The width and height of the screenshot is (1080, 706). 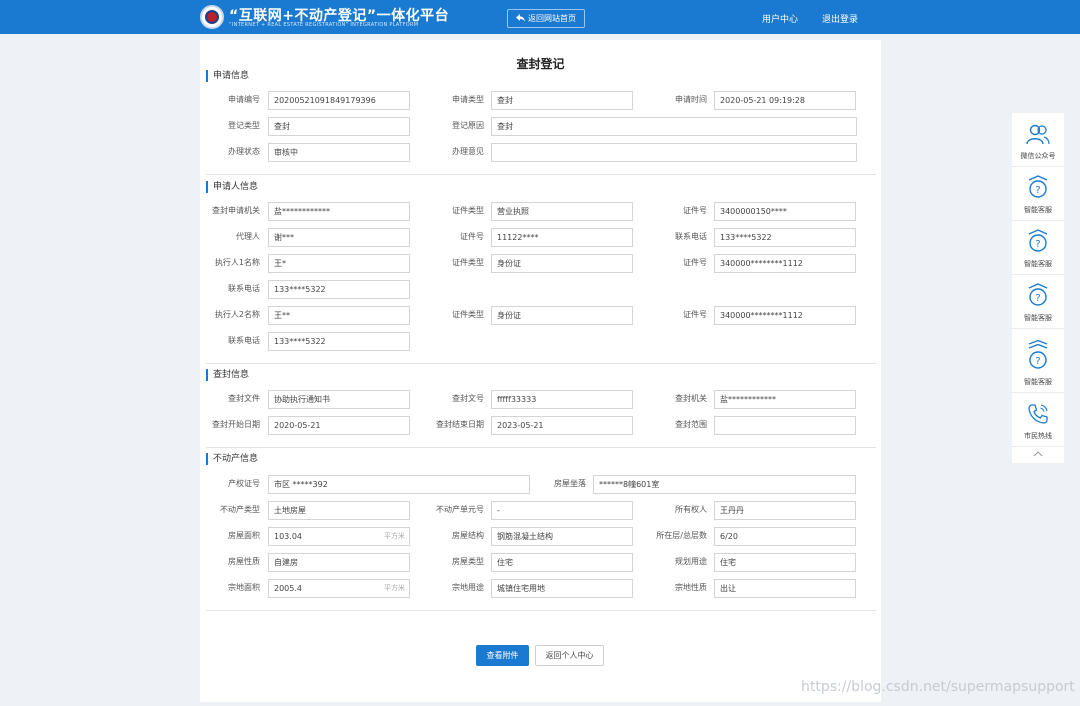 What do you see at coordinates (785, 562) in the screenshot?
I see `plan-use-field: 住宅` at bounding box center [785, 562].